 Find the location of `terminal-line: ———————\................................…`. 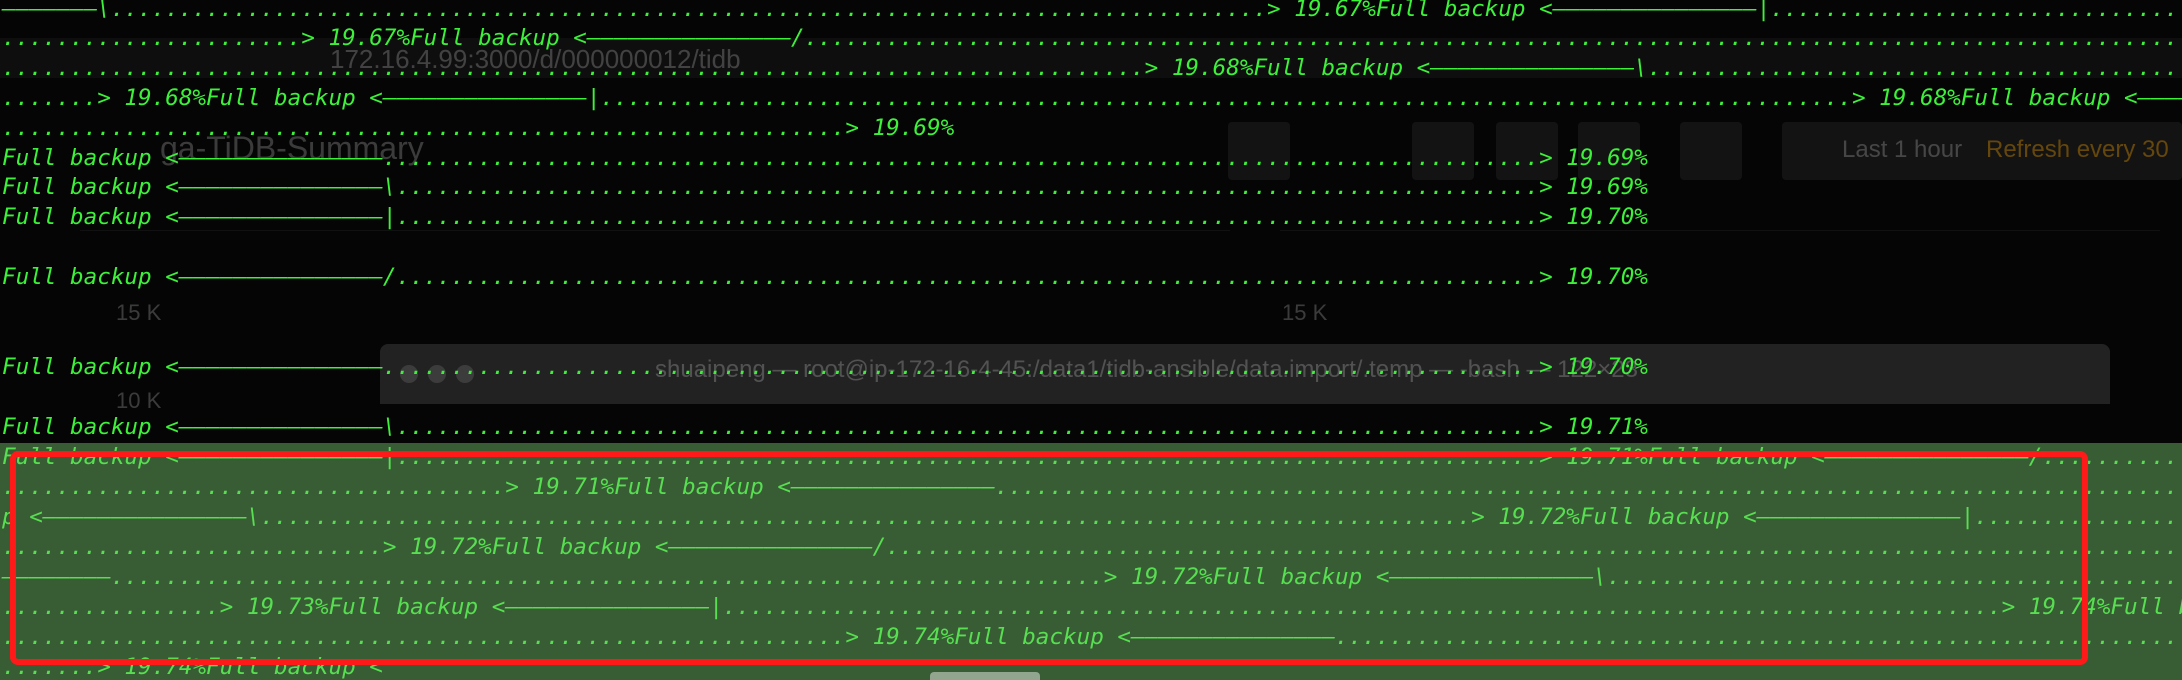

terminal-line: ———————\................................… is located at coordinates (1092, 11).